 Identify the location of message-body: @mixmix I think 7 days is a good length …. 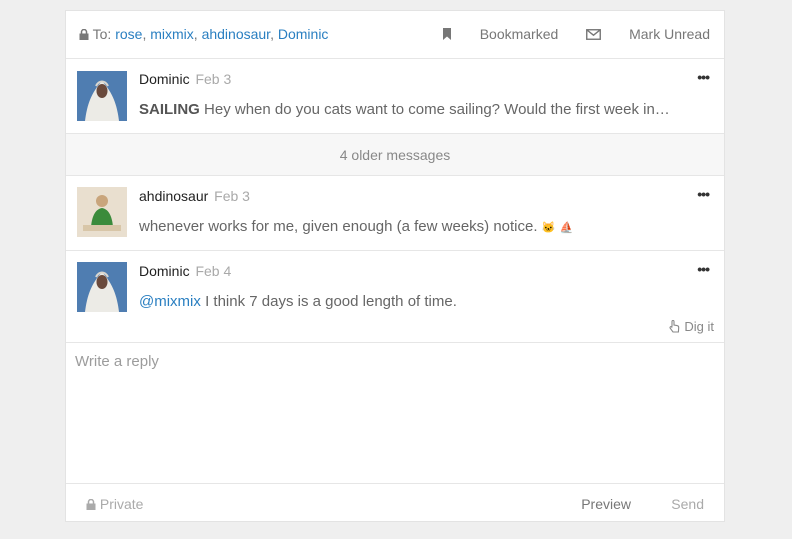
(421, 301).